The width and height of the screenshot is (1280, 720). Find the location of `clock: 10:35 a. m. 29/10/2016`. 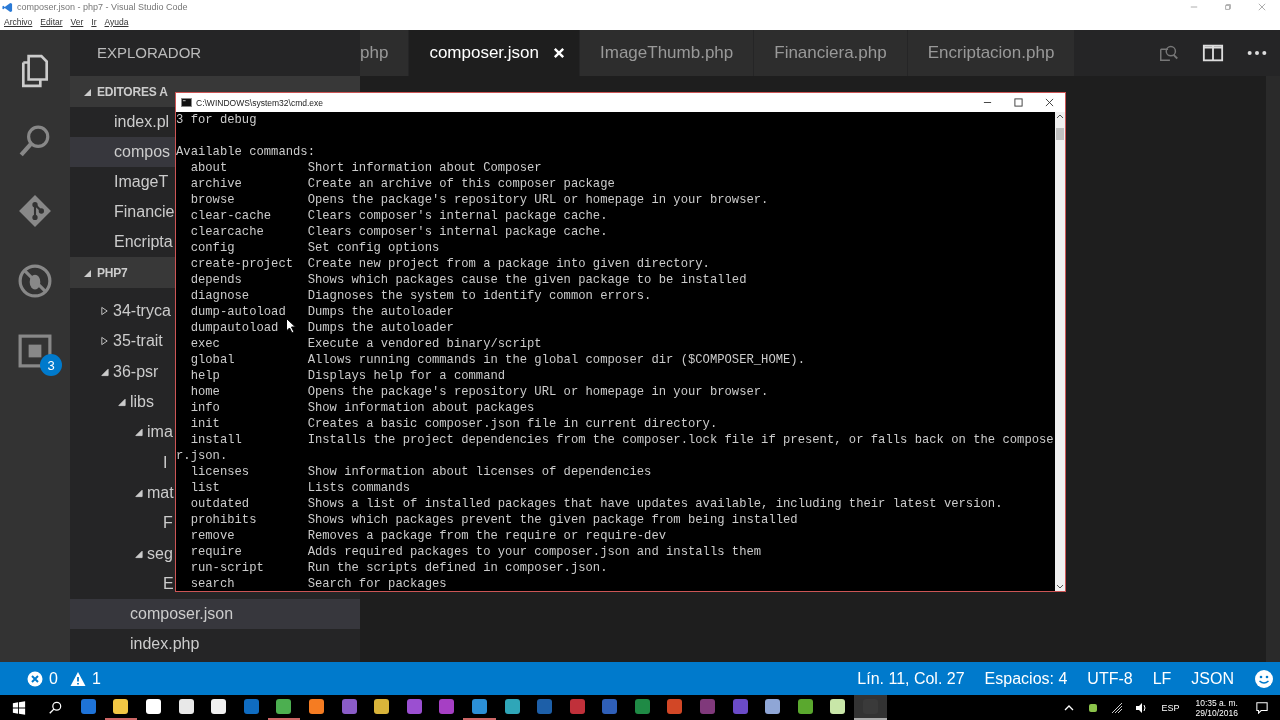

clock: 10:35 a. m. 29/10/2016 is located at coordinates (1216, 707).